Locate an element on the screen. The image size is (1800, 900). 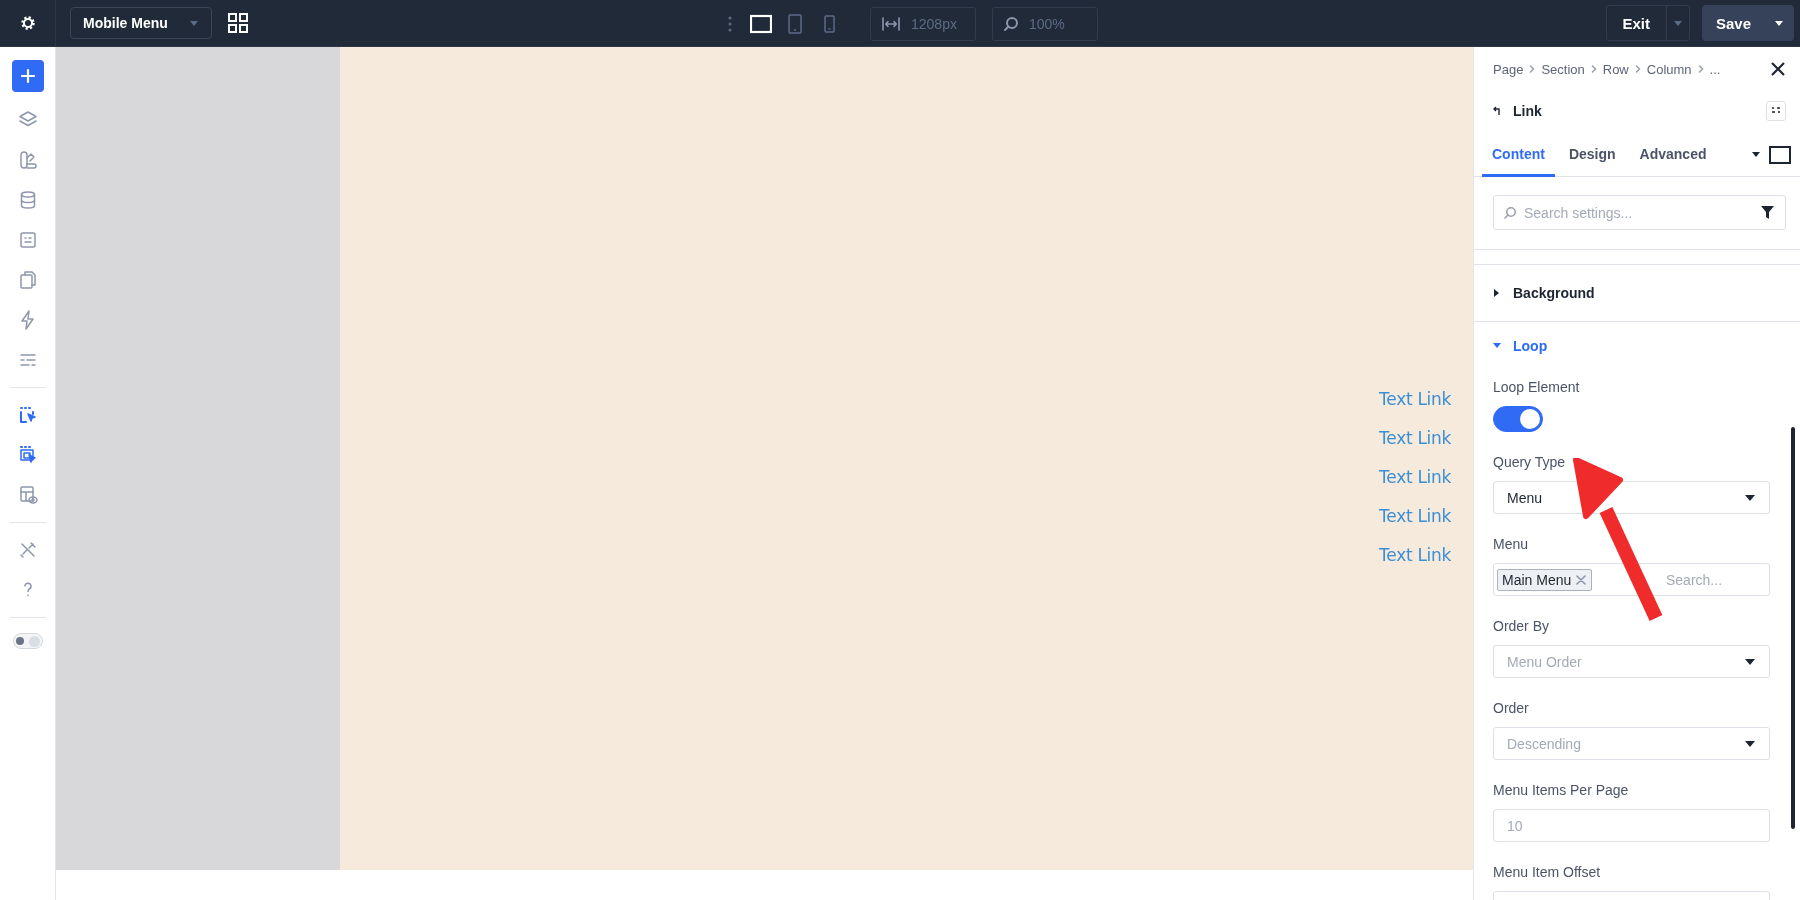
tablet-icon is located at coordinates (795, 23).